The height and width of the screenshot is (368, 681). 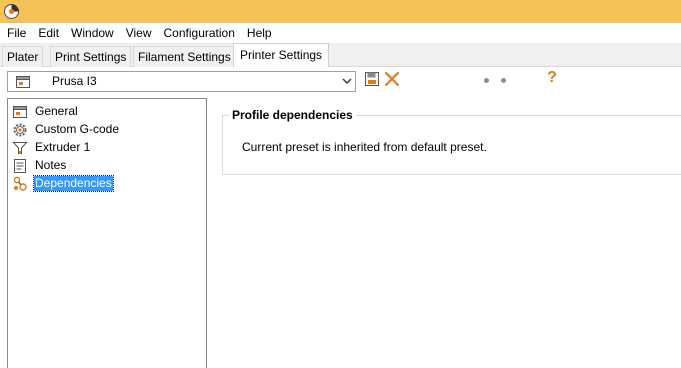 I want to click on menu-window: Window, so click(x=92, y=33).